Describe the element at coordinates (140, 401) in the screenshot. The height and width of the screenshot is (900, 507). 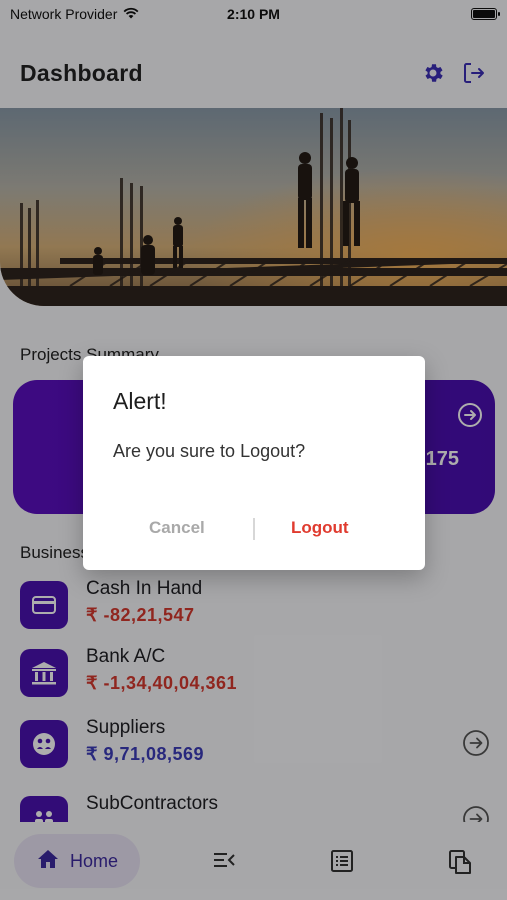
I see `dialog-title: Alert!` at that location.